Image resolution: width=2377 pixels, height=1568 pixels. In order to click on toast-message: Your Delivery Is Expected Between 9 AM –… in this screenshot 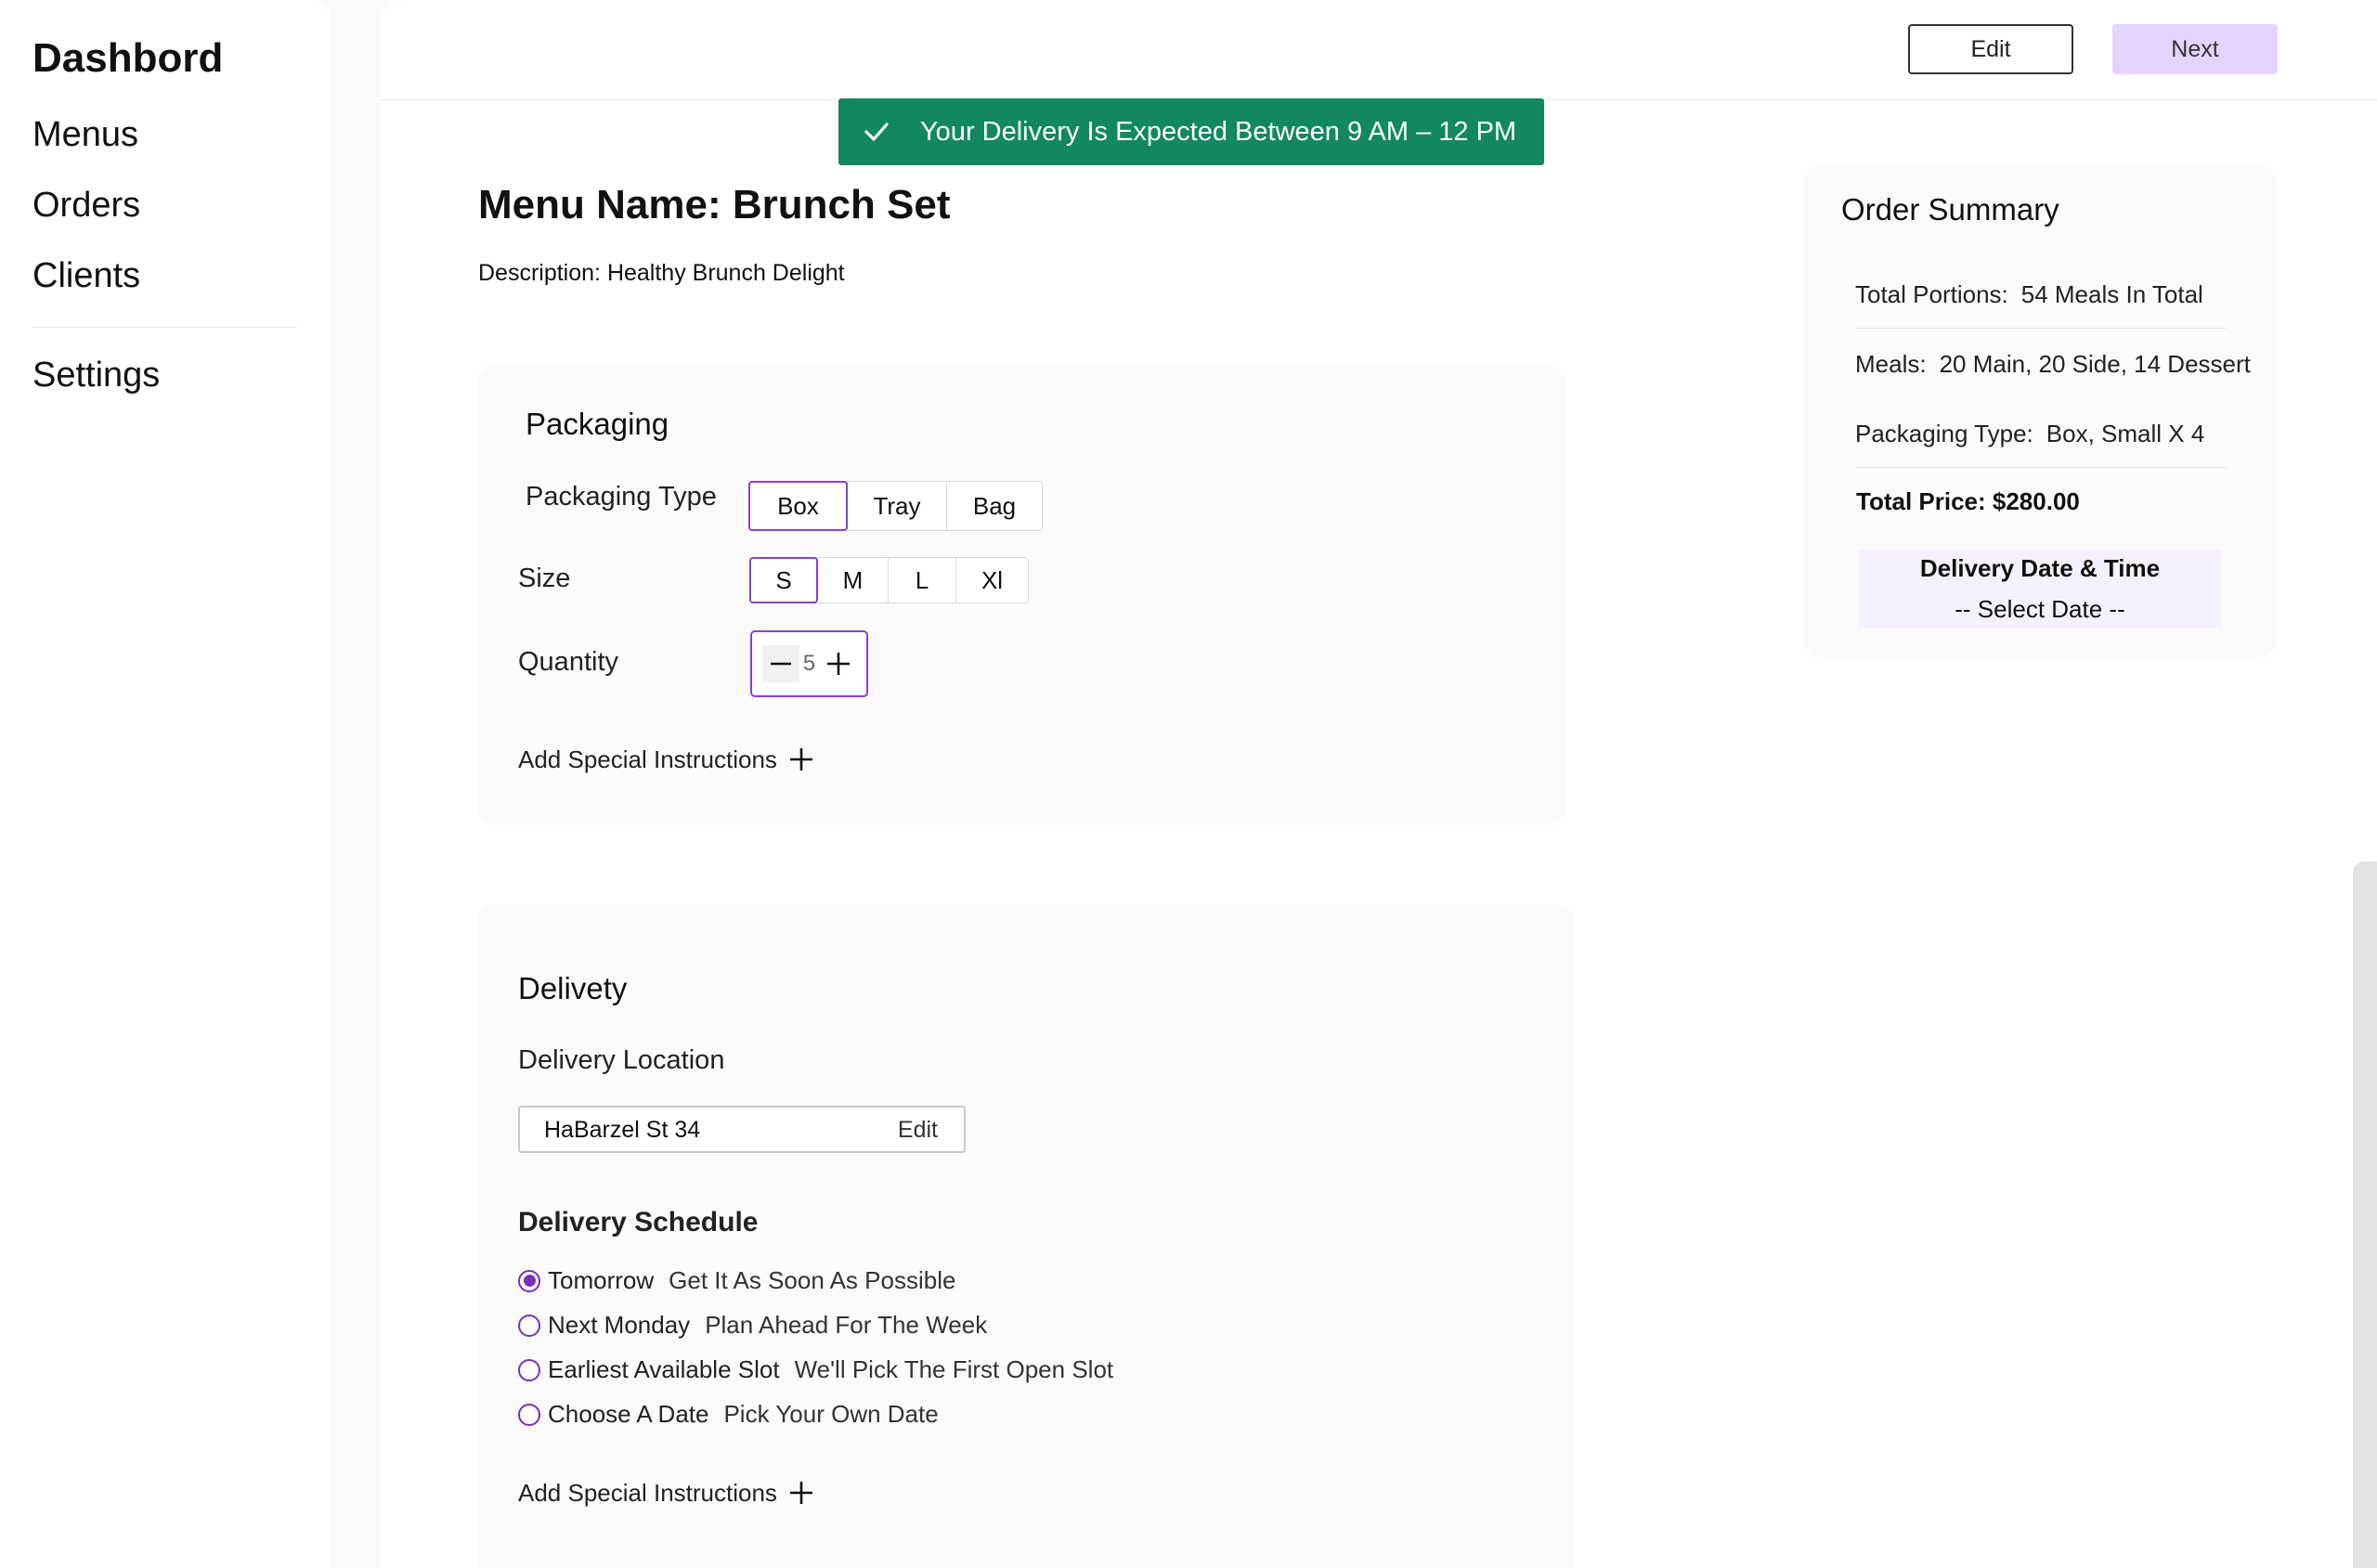, I will do `click(1218, 131)`.